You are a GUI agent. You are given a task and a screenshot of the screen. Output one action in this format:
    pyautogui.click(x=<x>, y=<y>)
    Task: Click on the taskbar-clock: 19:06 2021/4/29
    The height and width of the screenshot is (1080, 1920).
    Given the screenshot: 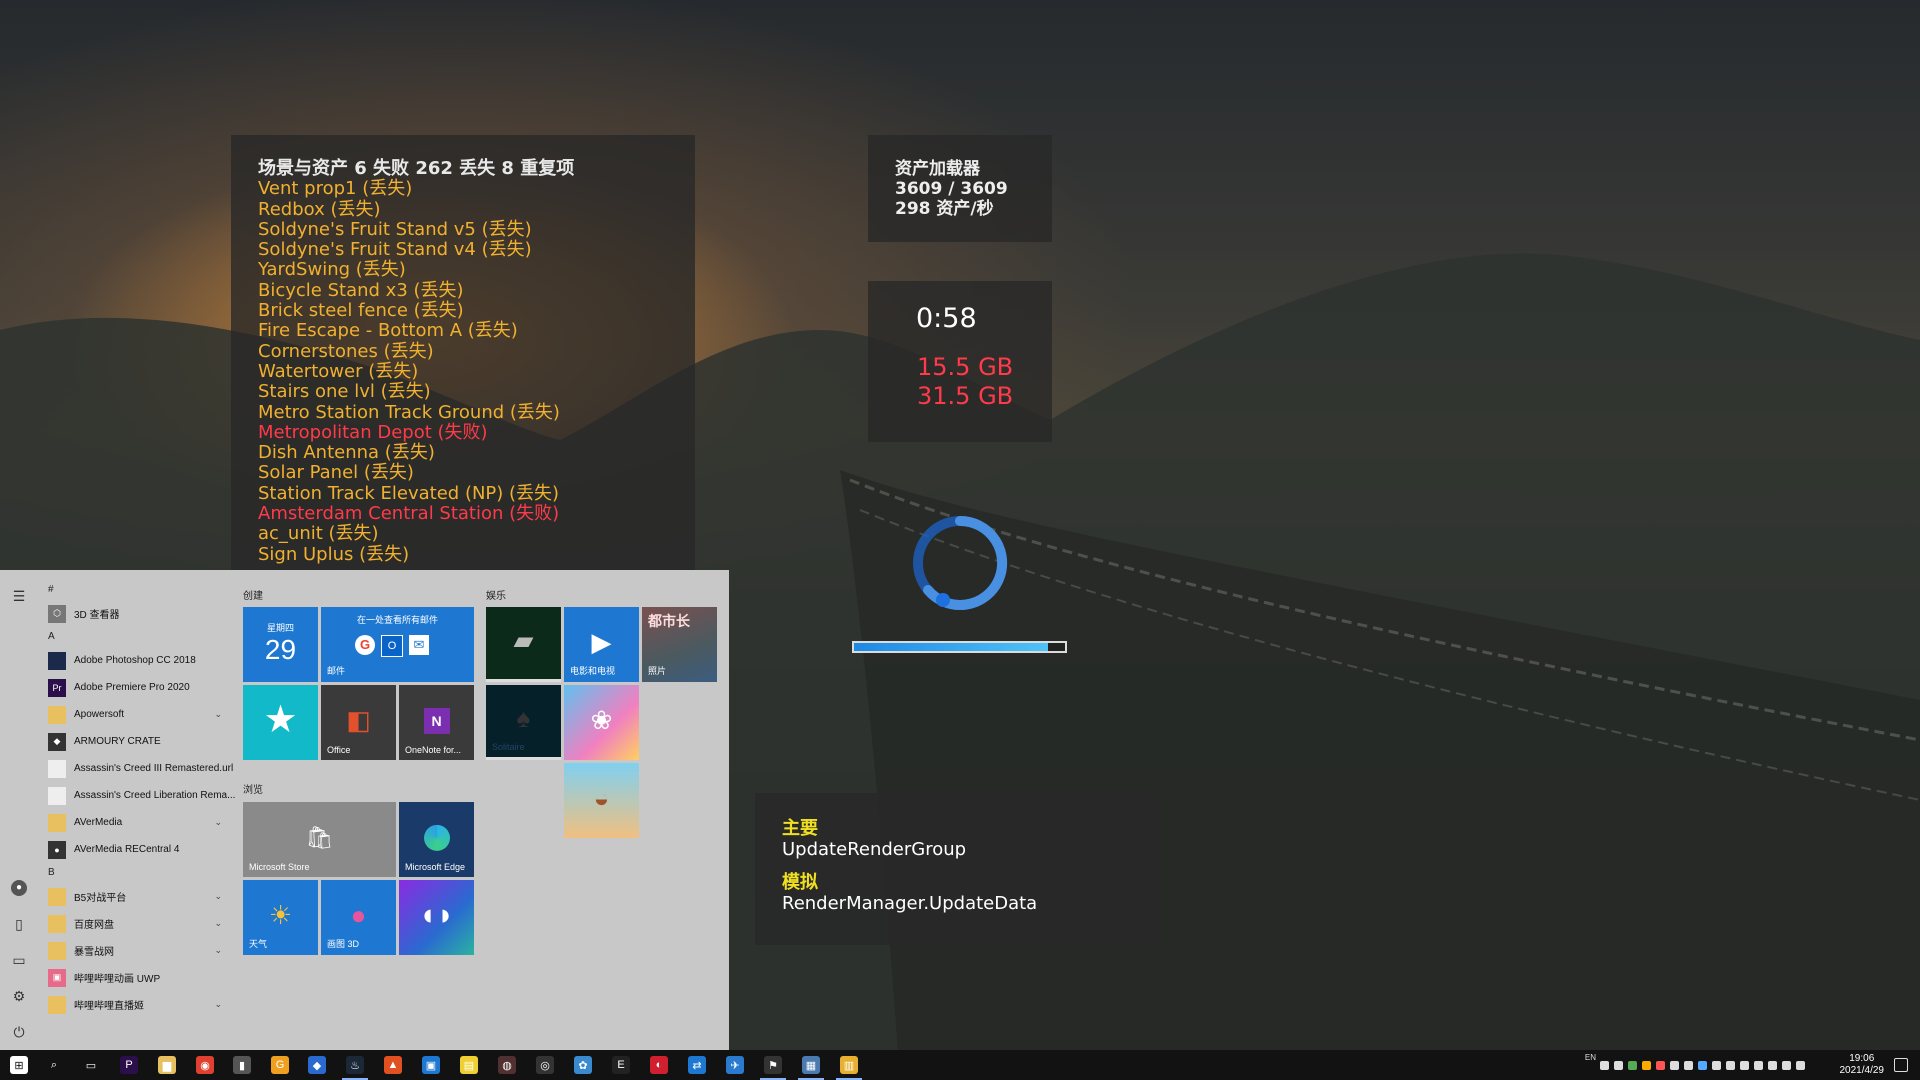 What is the action you would take?
    pyautogui.click(x=1862, y=1065)
    